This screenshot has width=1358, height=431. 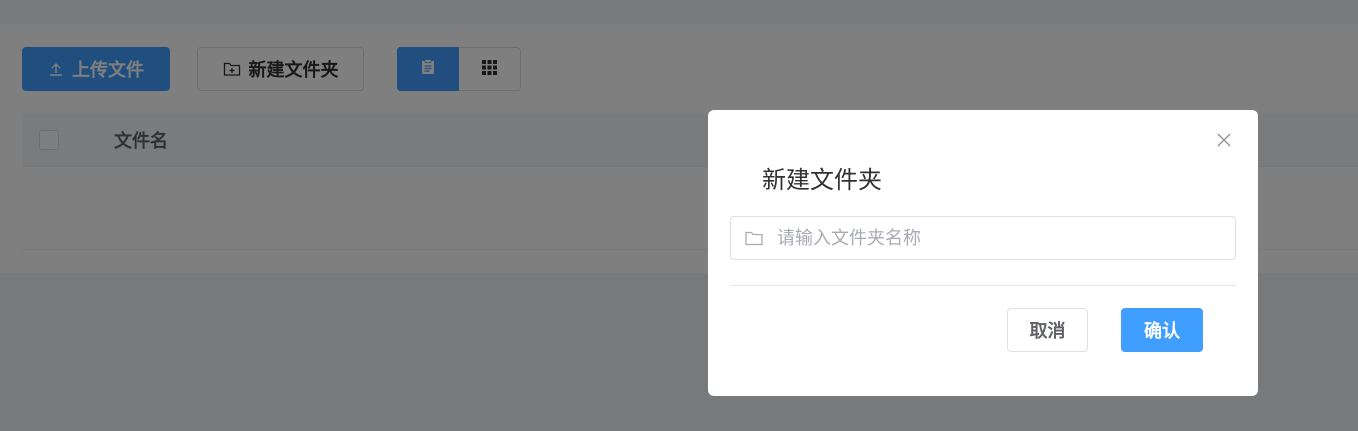 I want to click on close-icon, so click(x=1224, y=141).